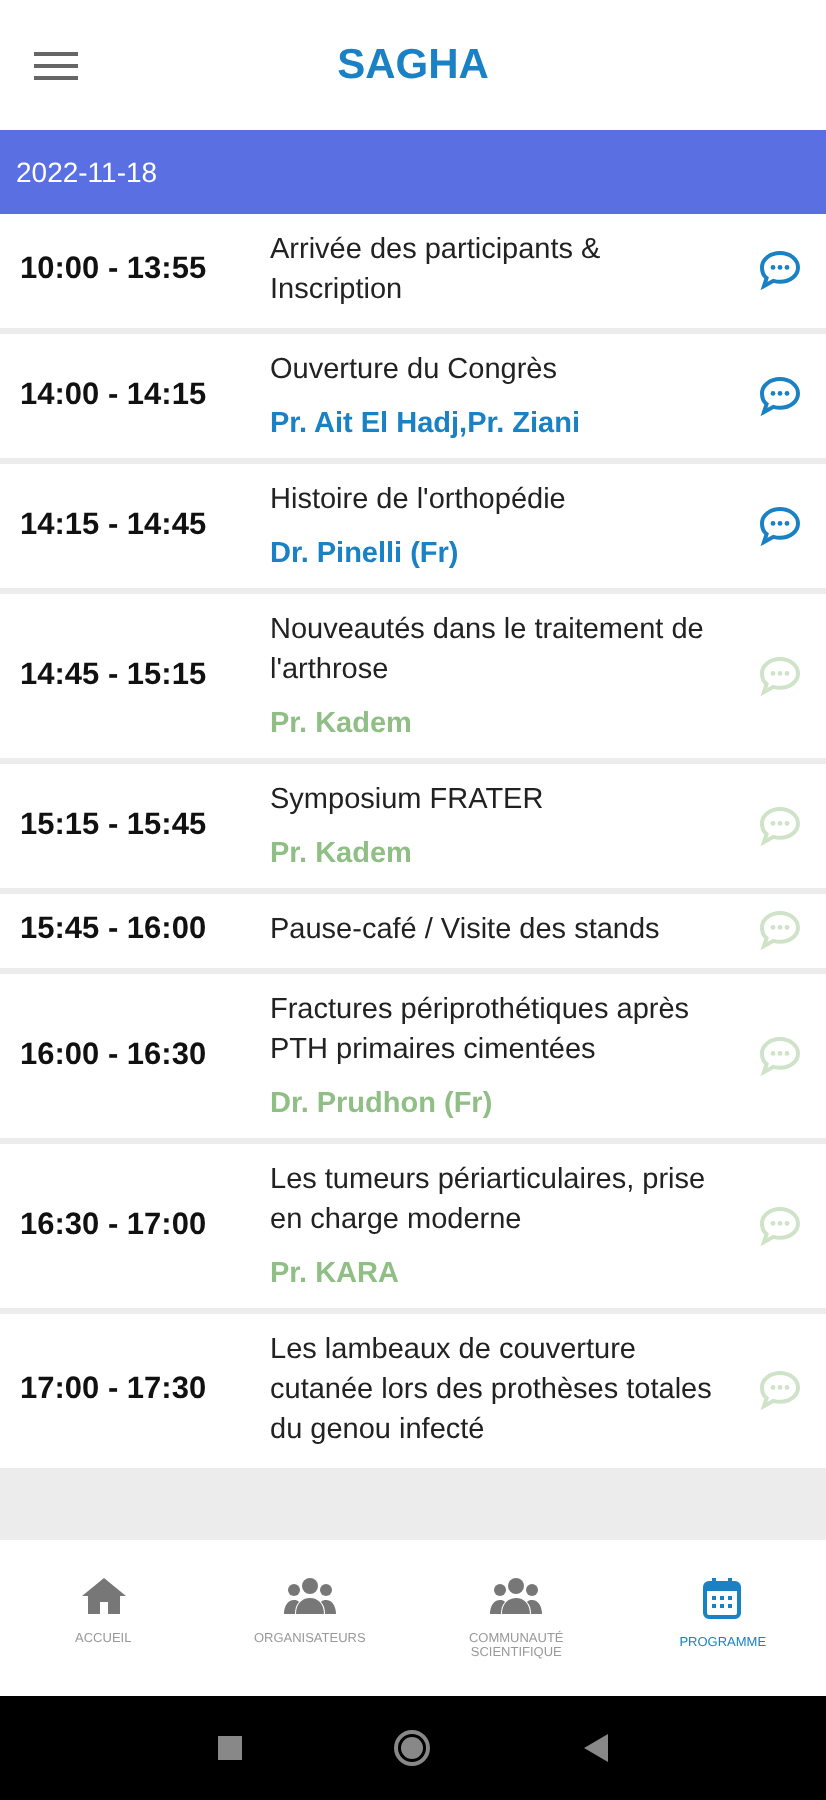 The image size is (826, 1800). I want to click on home-icon, so click(103, 1596).